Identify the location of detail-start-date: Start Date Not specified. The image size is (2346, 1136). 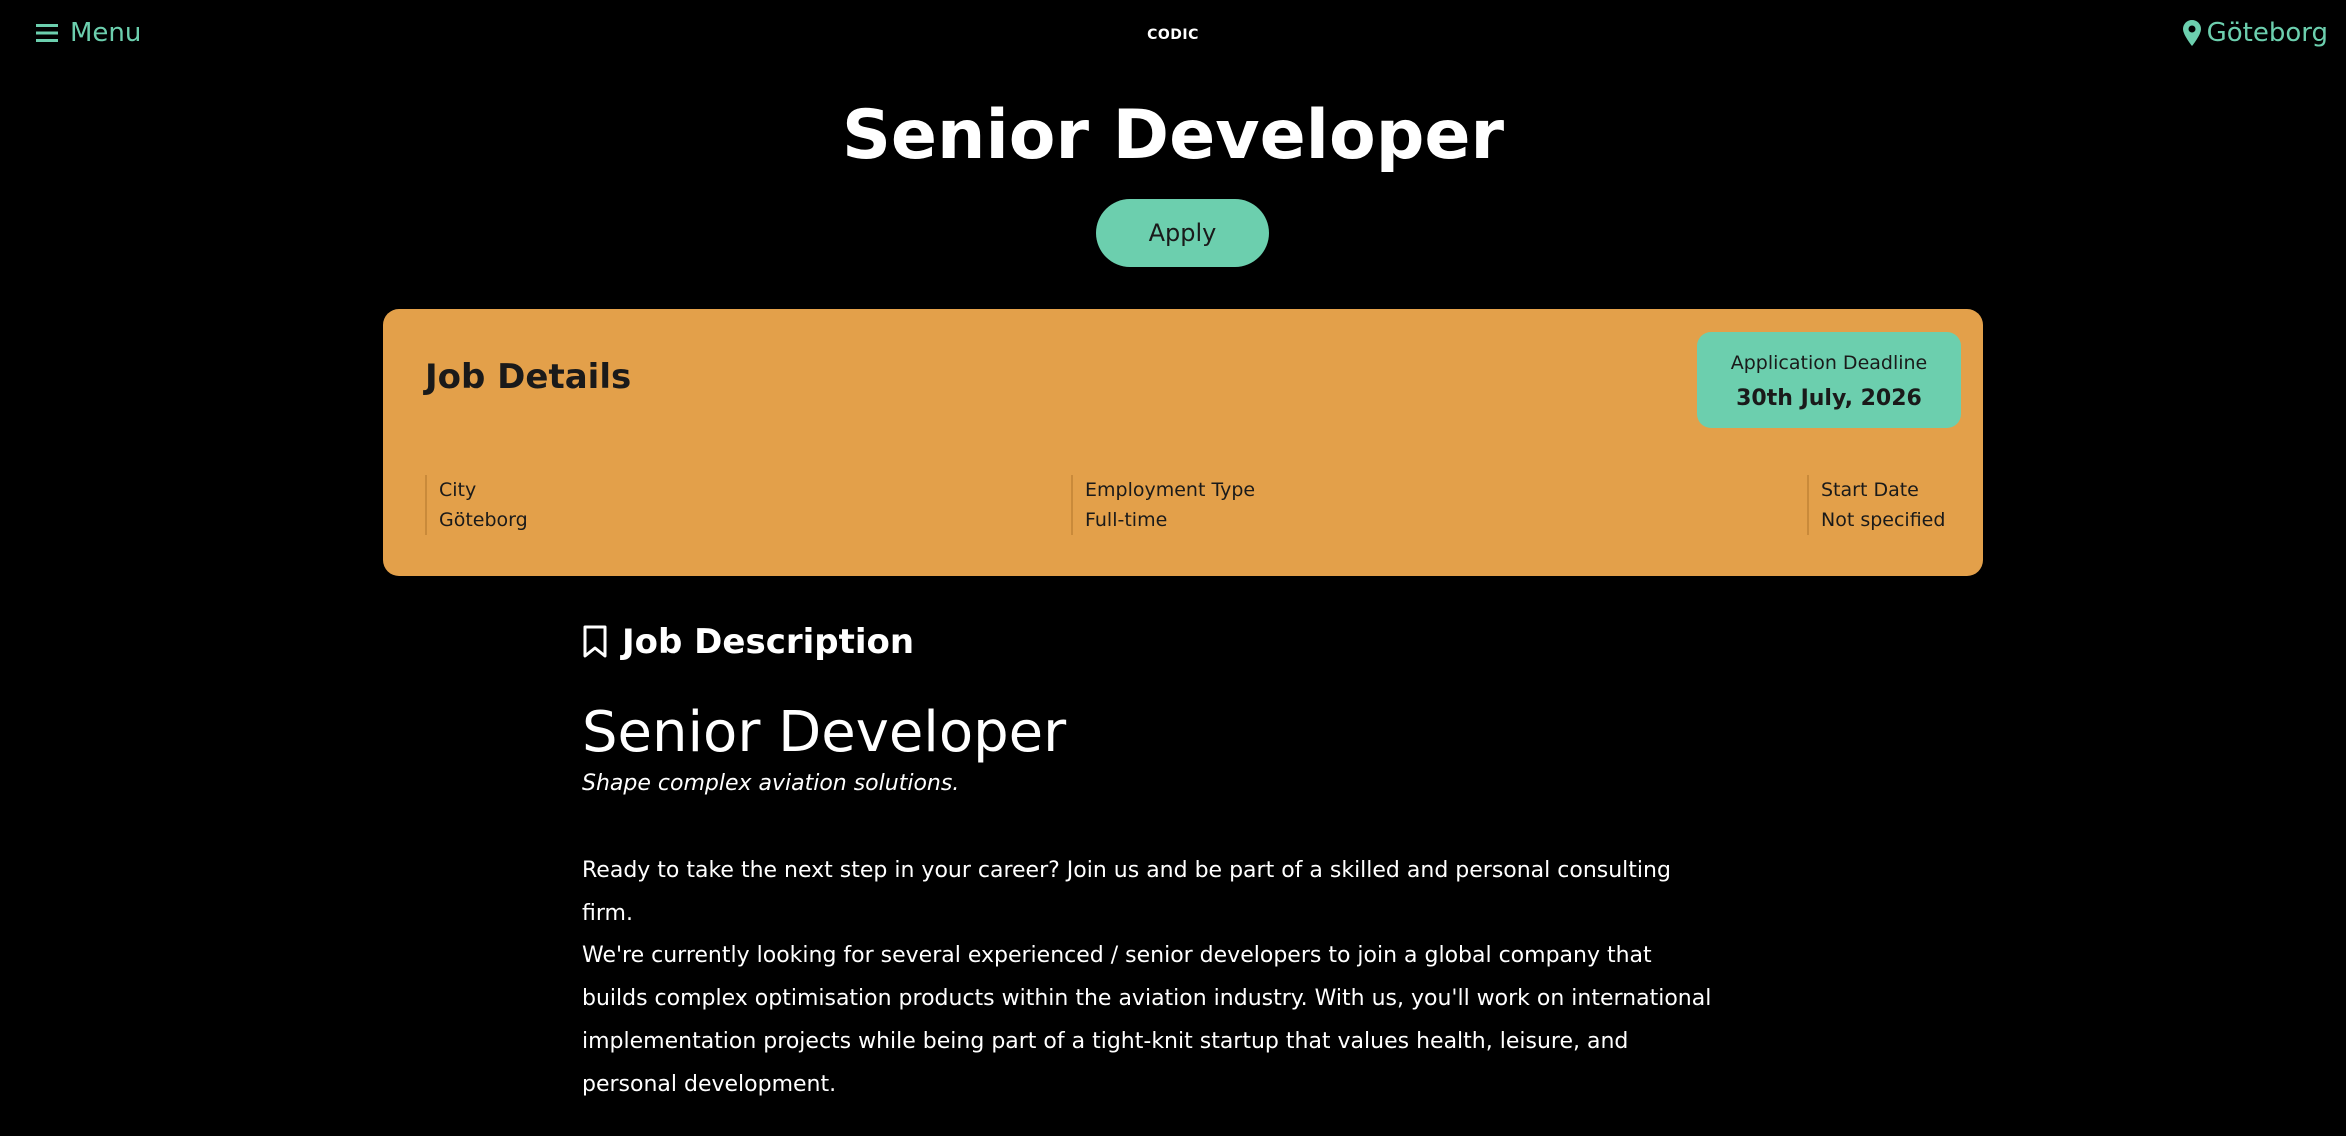
(1876, 505).